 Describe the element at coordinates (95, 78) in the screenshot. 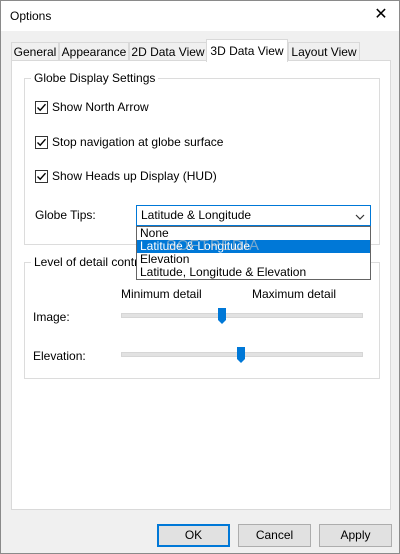

I see `globe-display-settings-label: Globe Display Settings` at that location.